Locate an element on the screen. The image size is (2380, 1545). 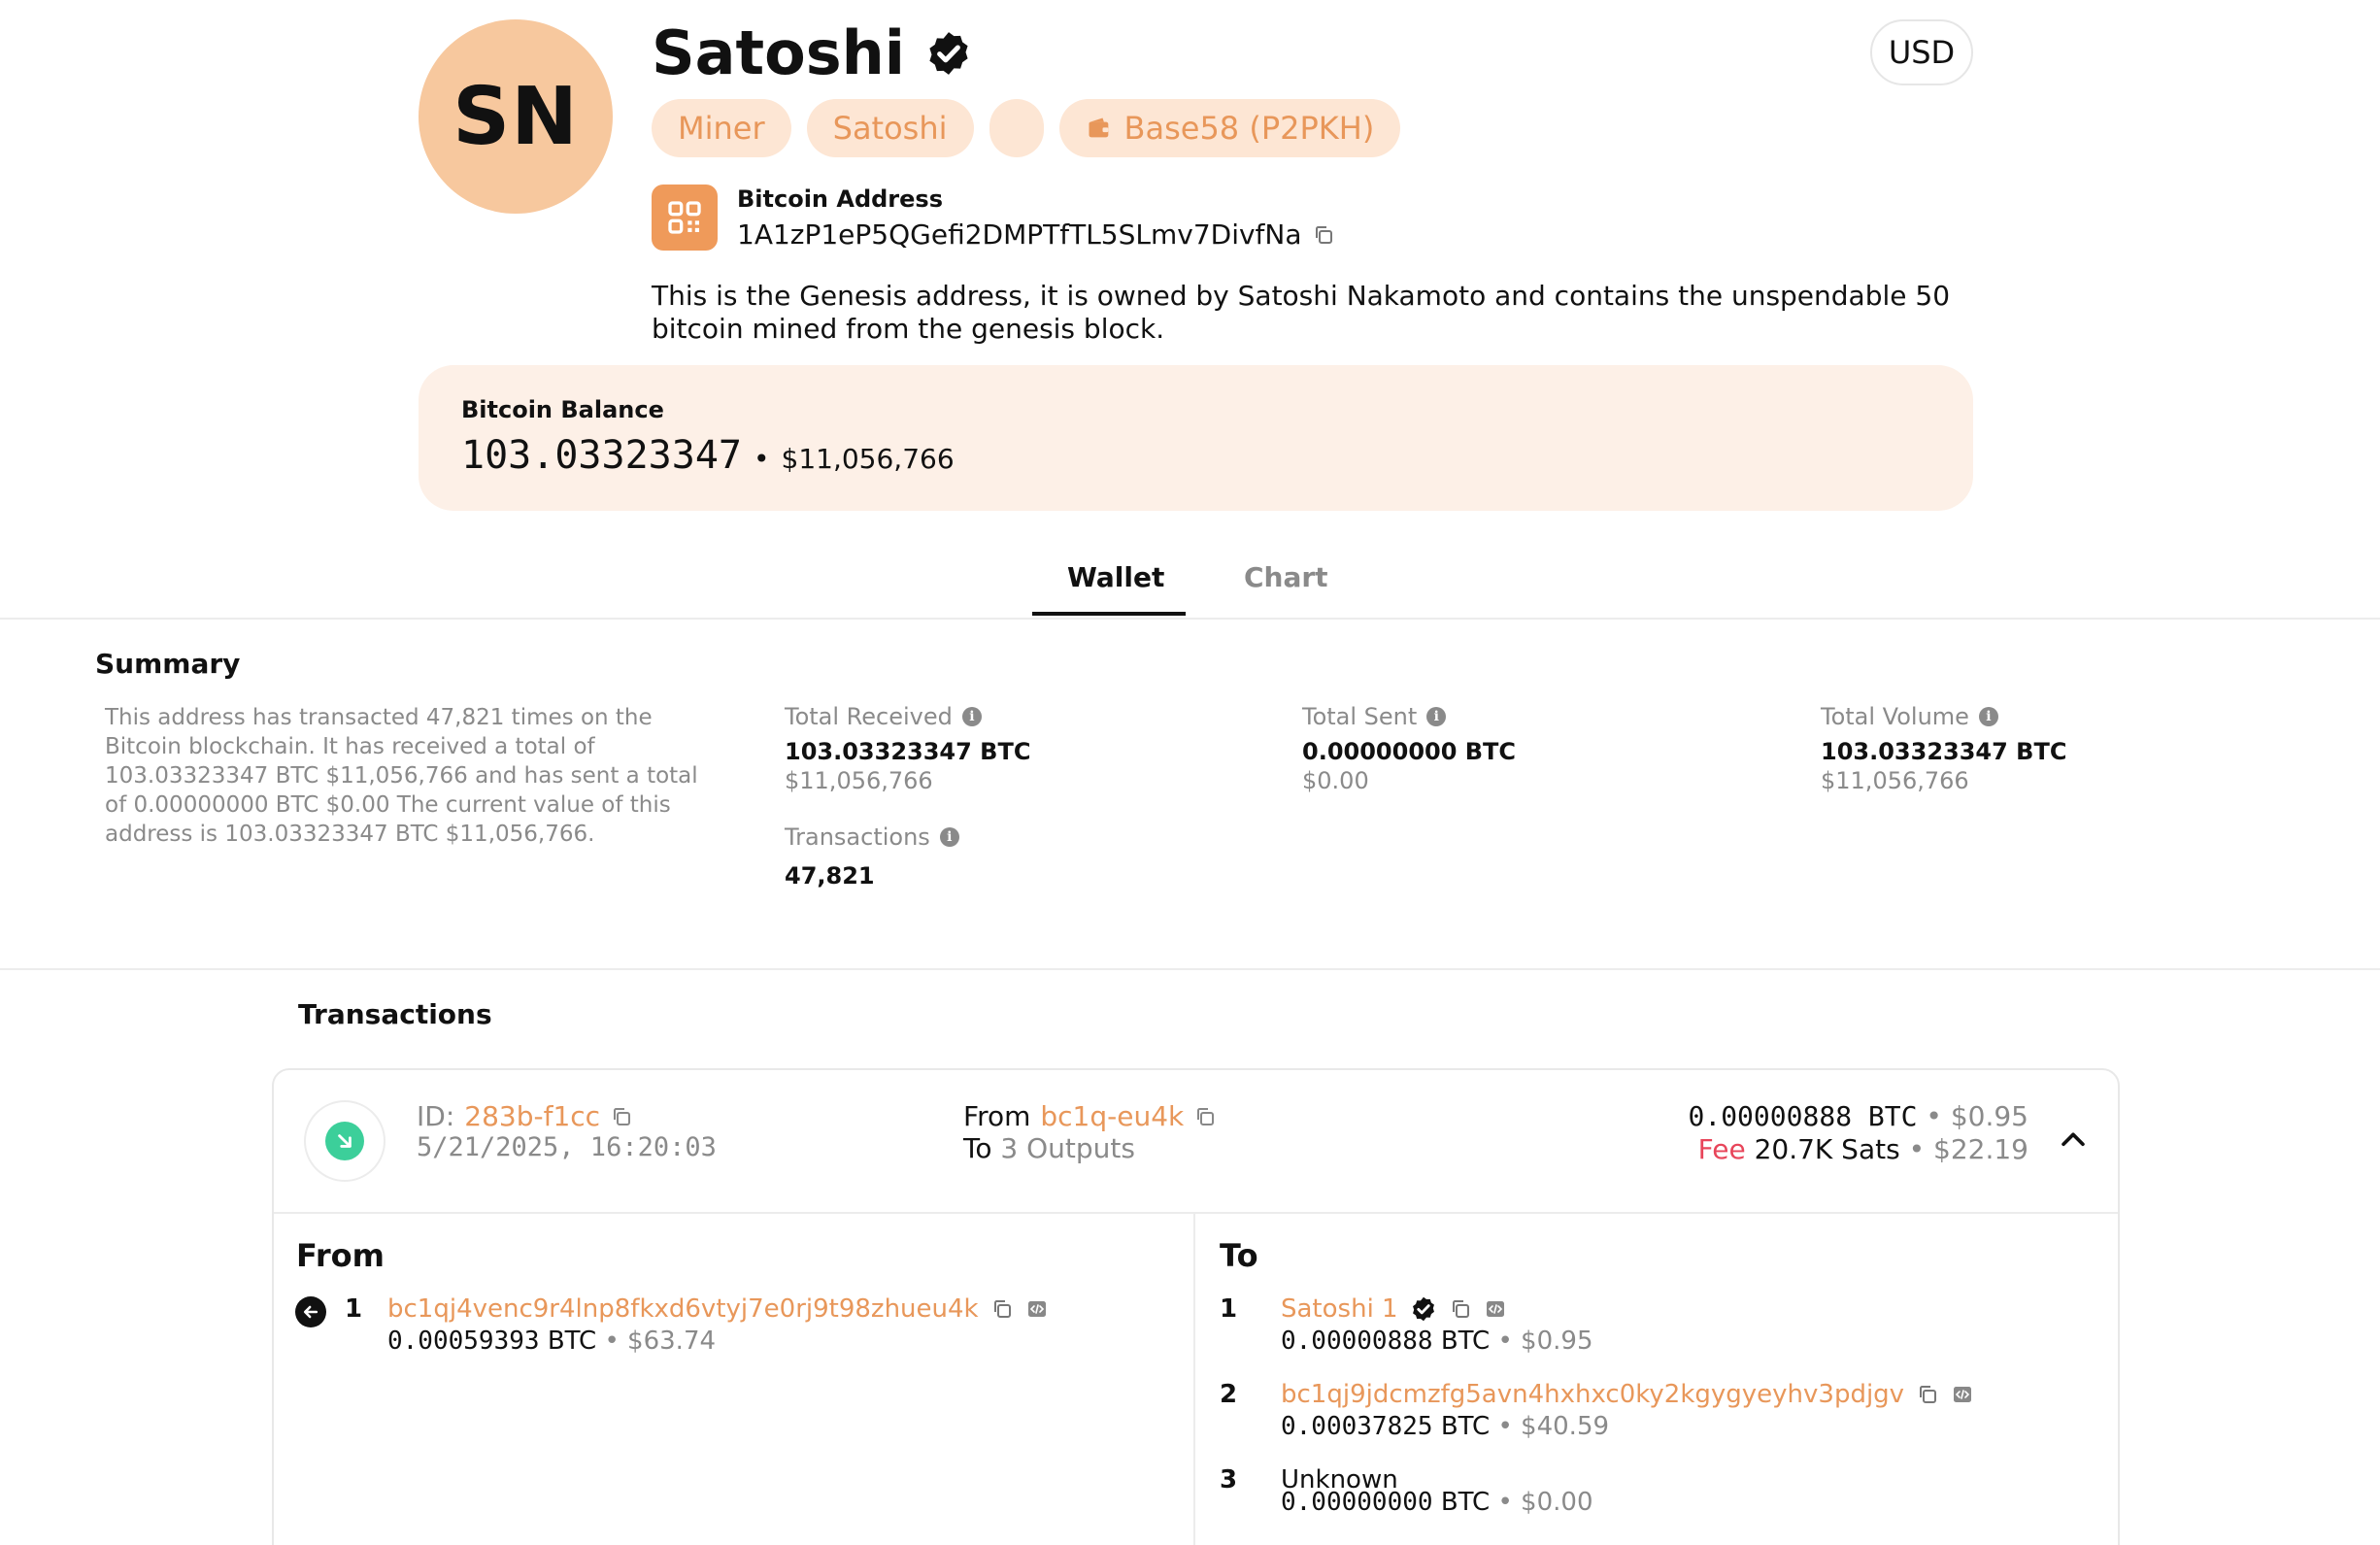
transaction-date: 5/21/2025, 16:20:03 is located at coordinates (567, 1147).